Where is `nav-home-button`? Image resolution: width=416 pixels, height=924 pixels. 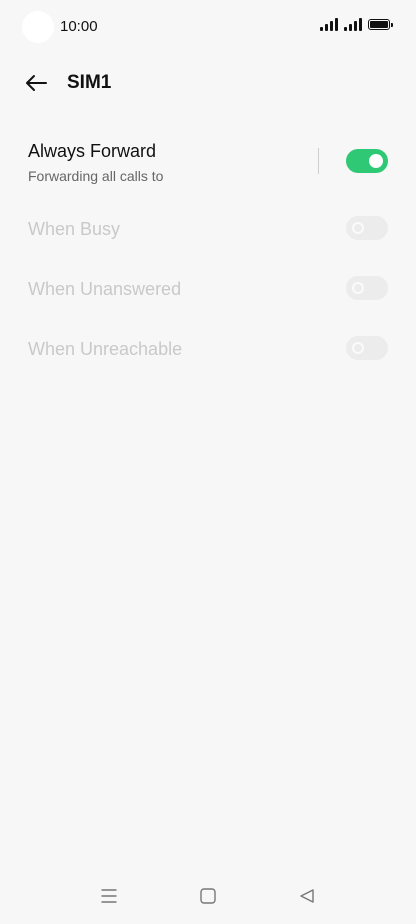 nav-home-button is located at coordinates (208, 896).